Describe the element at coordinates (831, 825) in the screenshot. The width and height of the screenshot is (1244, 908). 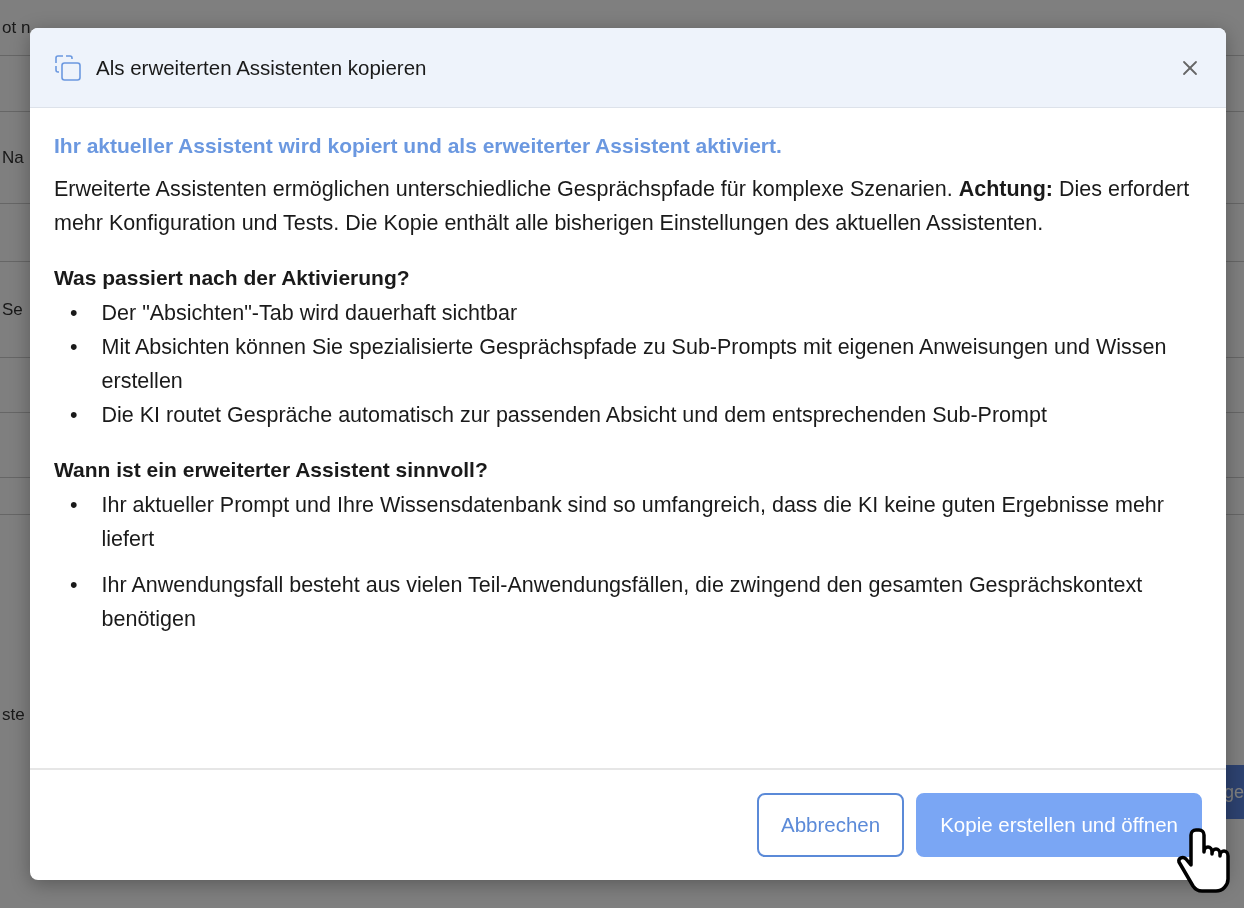
I see `cancel-button: Abbrechen` at that location.